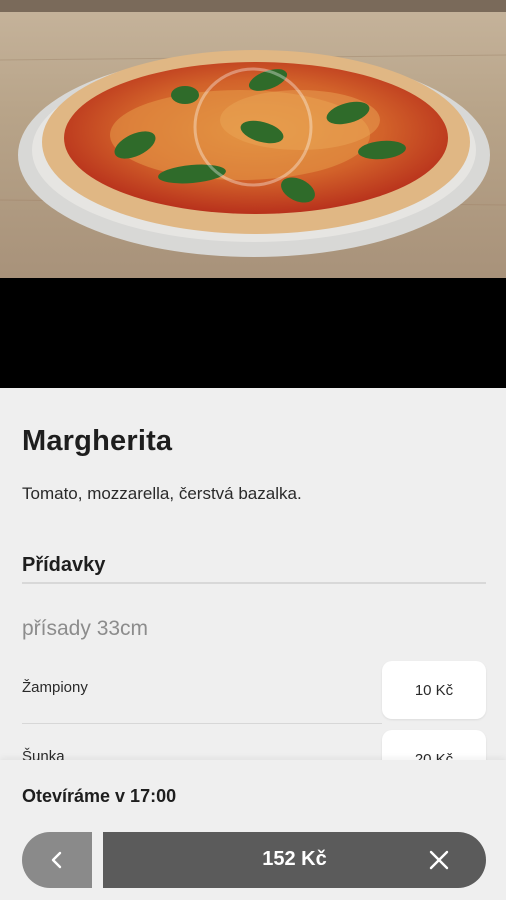 The width and height of the screenshot is (506, 900). What do you see at coordinates (253, 333) in the screenshot?
I see `image-letterbox` at bounding box center [253, 333].